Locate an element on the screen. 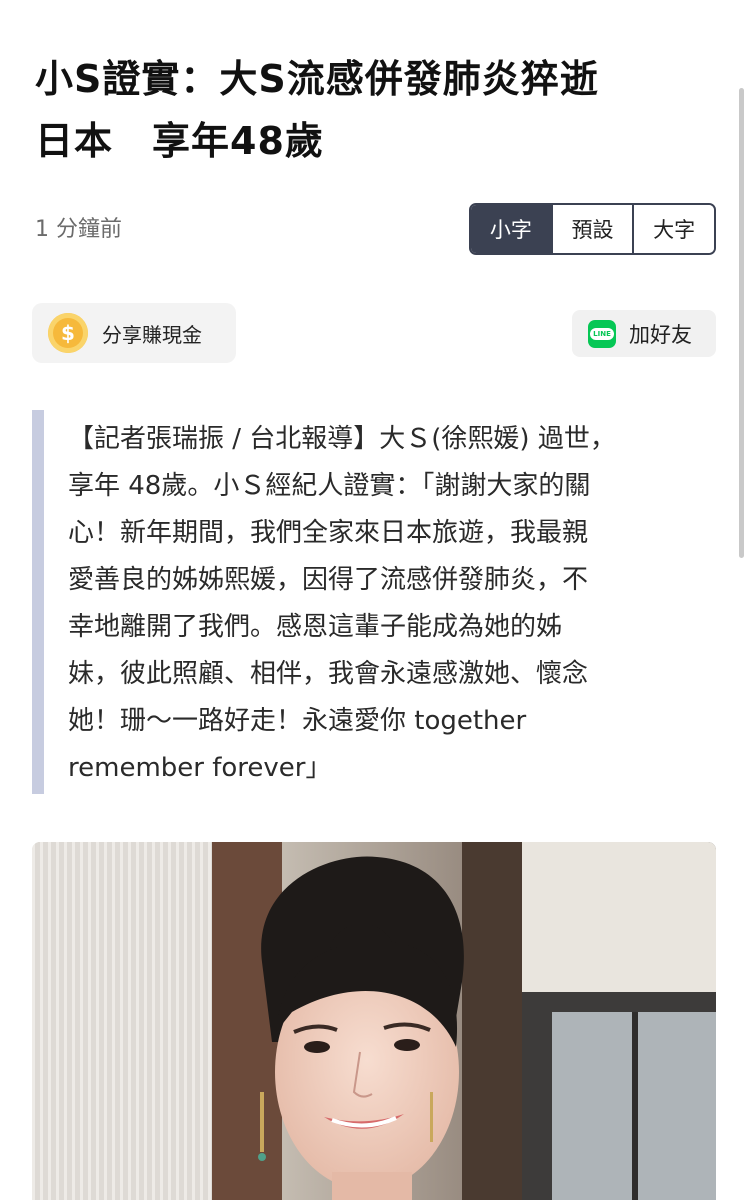 The image size is (748, 1200). line-icon-text: LINE is located at coordinates (602, 333).